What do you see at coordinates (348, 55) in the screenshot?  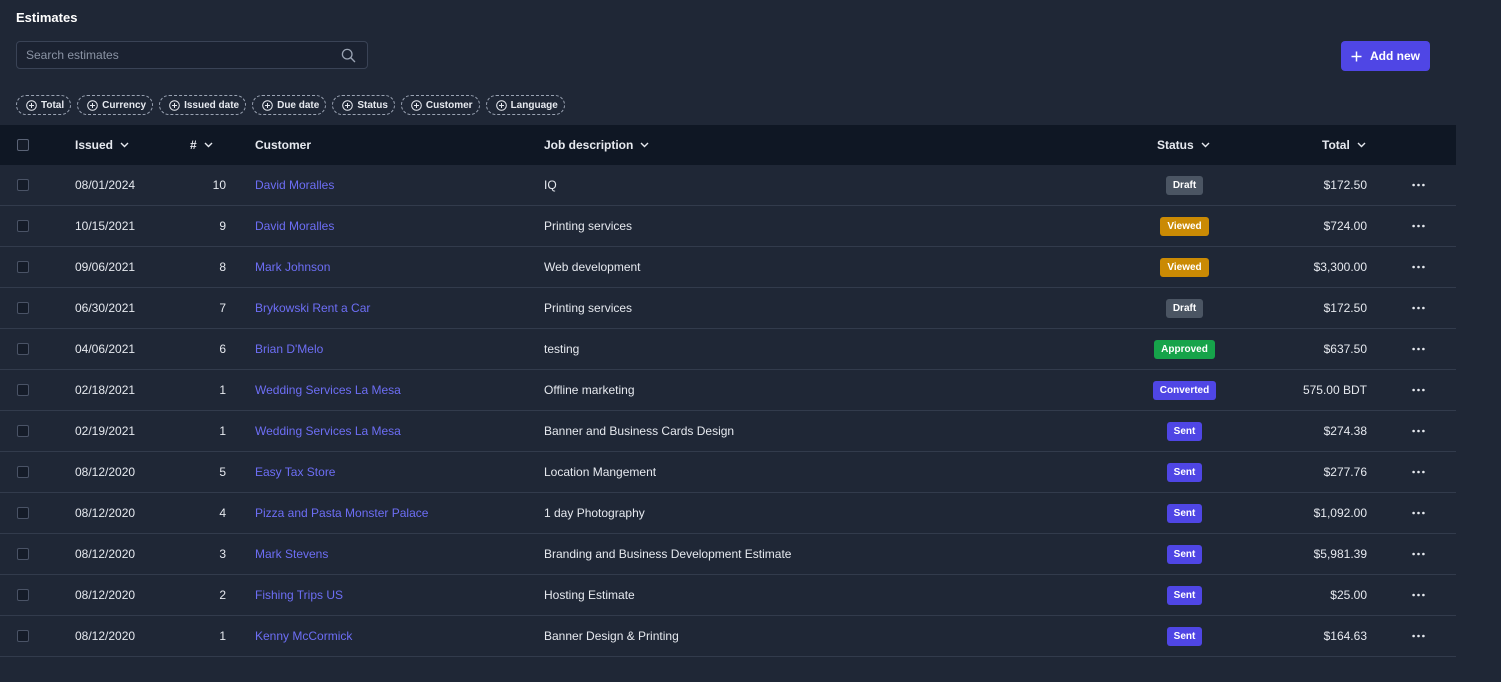 I see `search-icon` at bounding box center [348, 55].